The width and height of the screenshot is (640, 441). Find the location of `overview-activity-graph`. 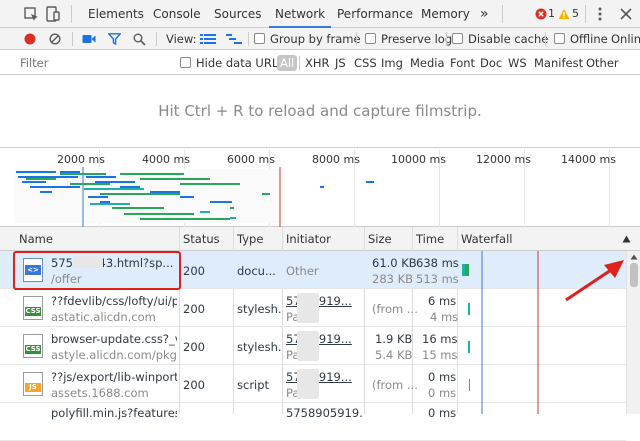

overview-activity-graph is located at coordinates (194, 197).